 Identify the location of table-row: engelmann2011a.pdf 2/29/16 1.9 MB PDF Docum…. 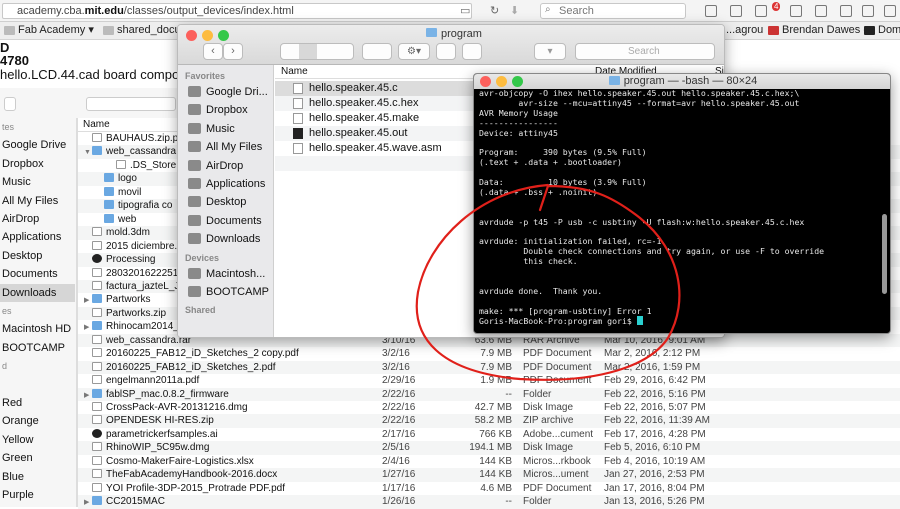
(489, 381).